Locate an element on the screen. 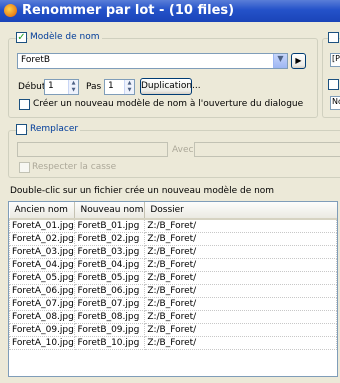 Image resolution: width=340 pixels, height=383 pixels. pattern-dropdown-button: ▼ is located at coordinates (280, 61).